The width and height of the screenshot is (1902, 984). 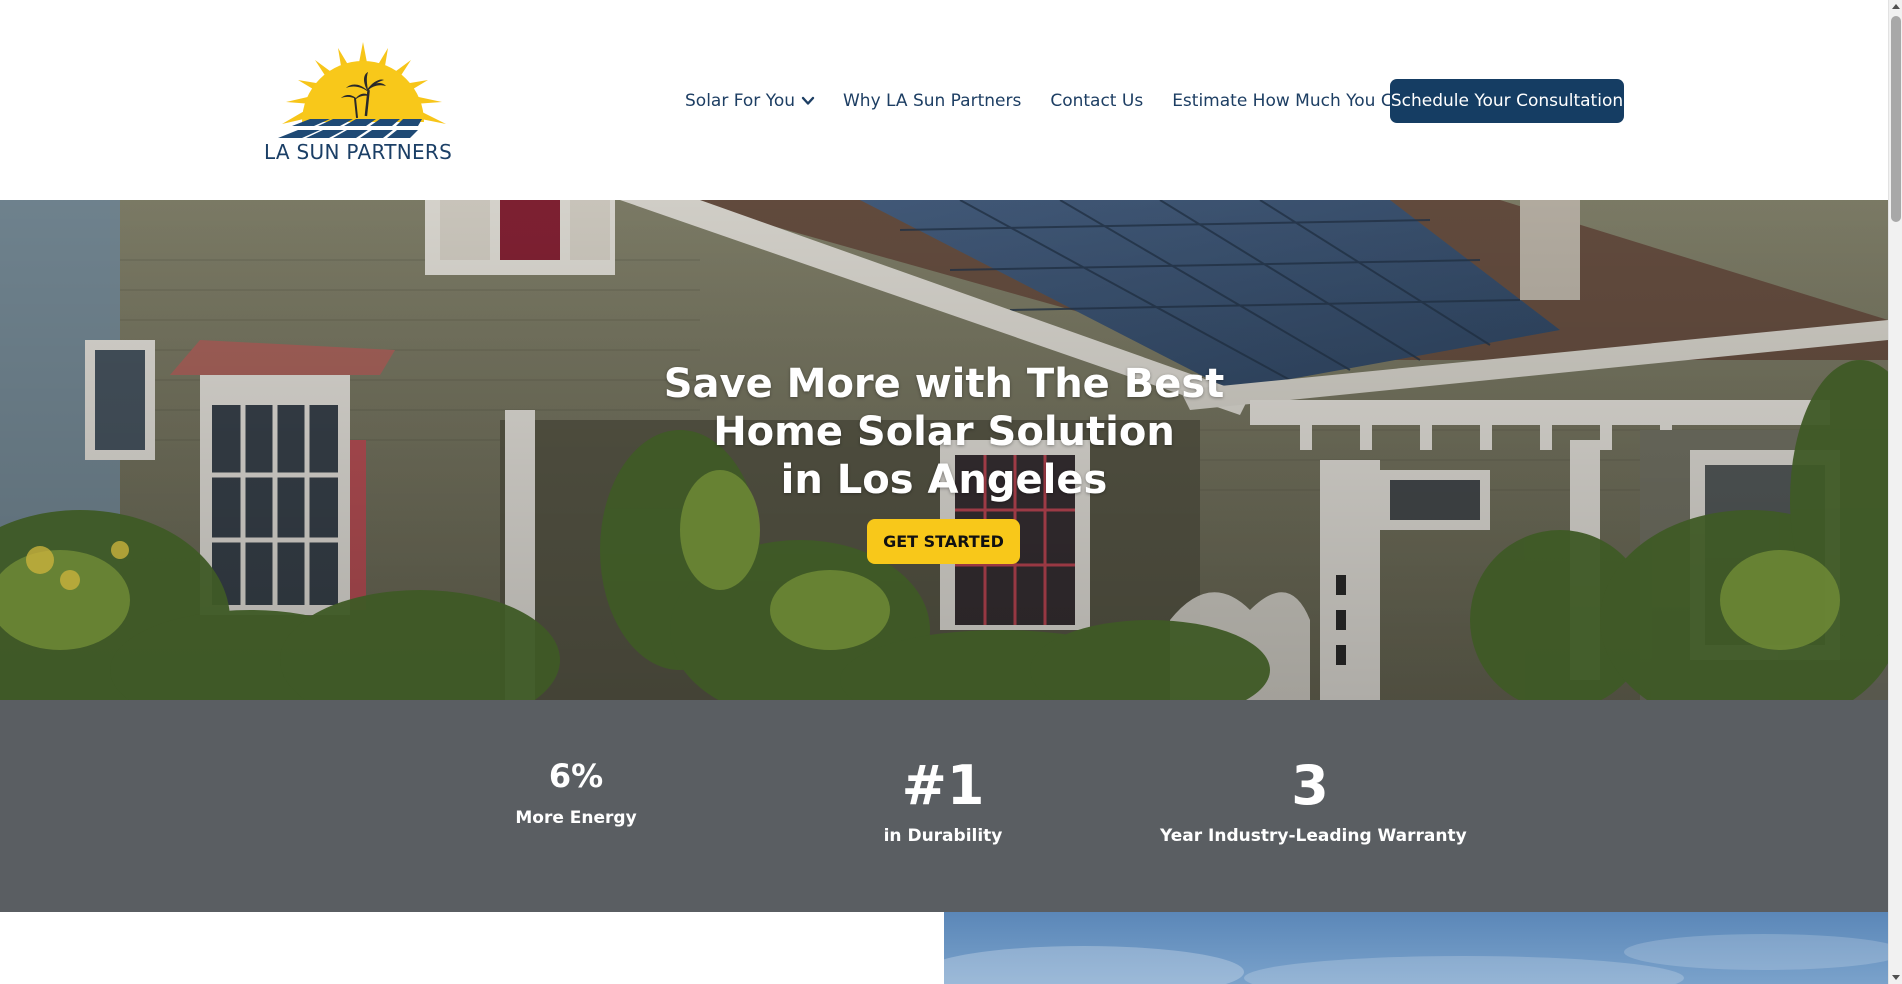 I want to click on logo-wordmark: LA SUN PARTNERS, so click(x=358, y=152).